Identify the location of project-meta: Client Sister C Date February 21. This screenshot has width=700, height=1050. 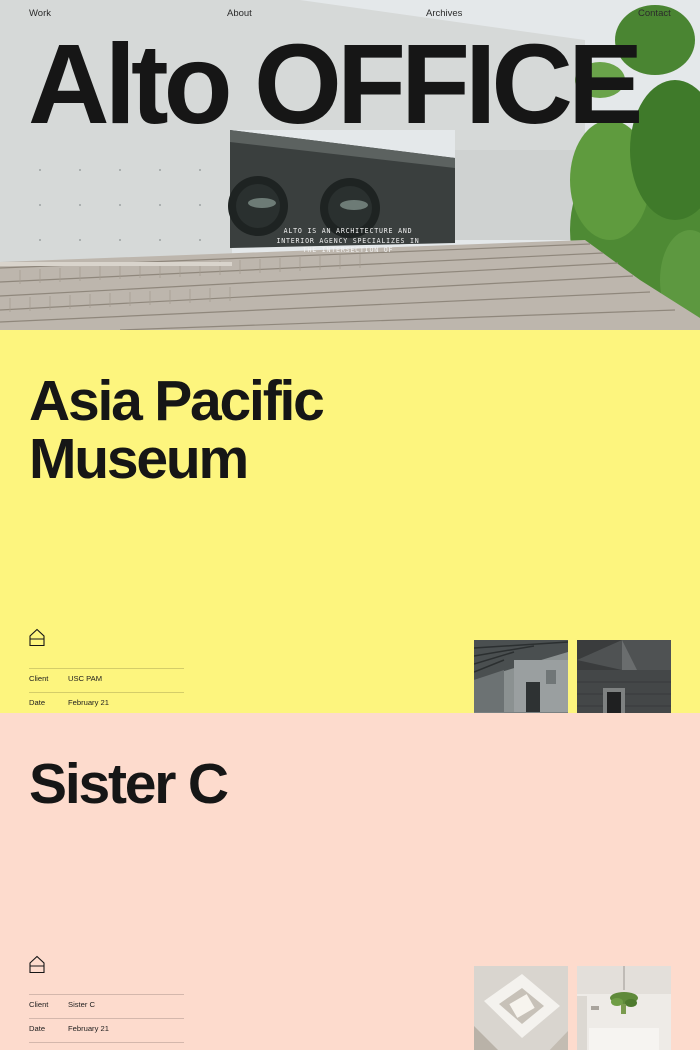
(106, 1022).